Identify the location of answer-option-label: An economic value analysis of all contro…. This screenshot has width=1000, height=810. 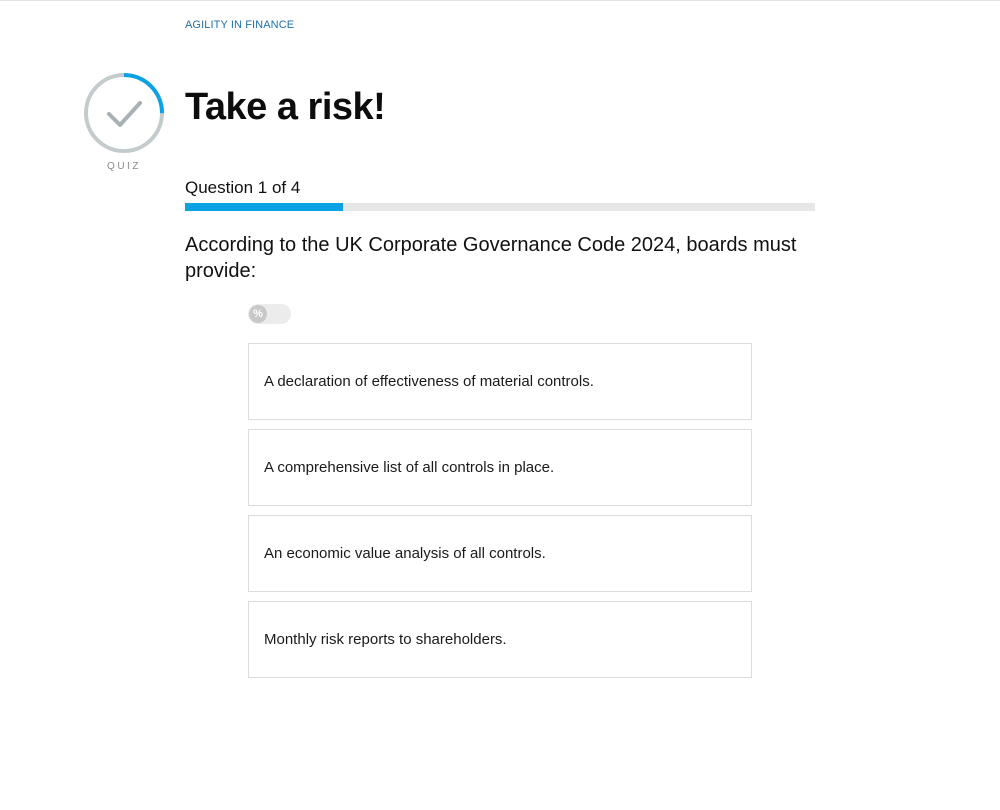
(405, 553).